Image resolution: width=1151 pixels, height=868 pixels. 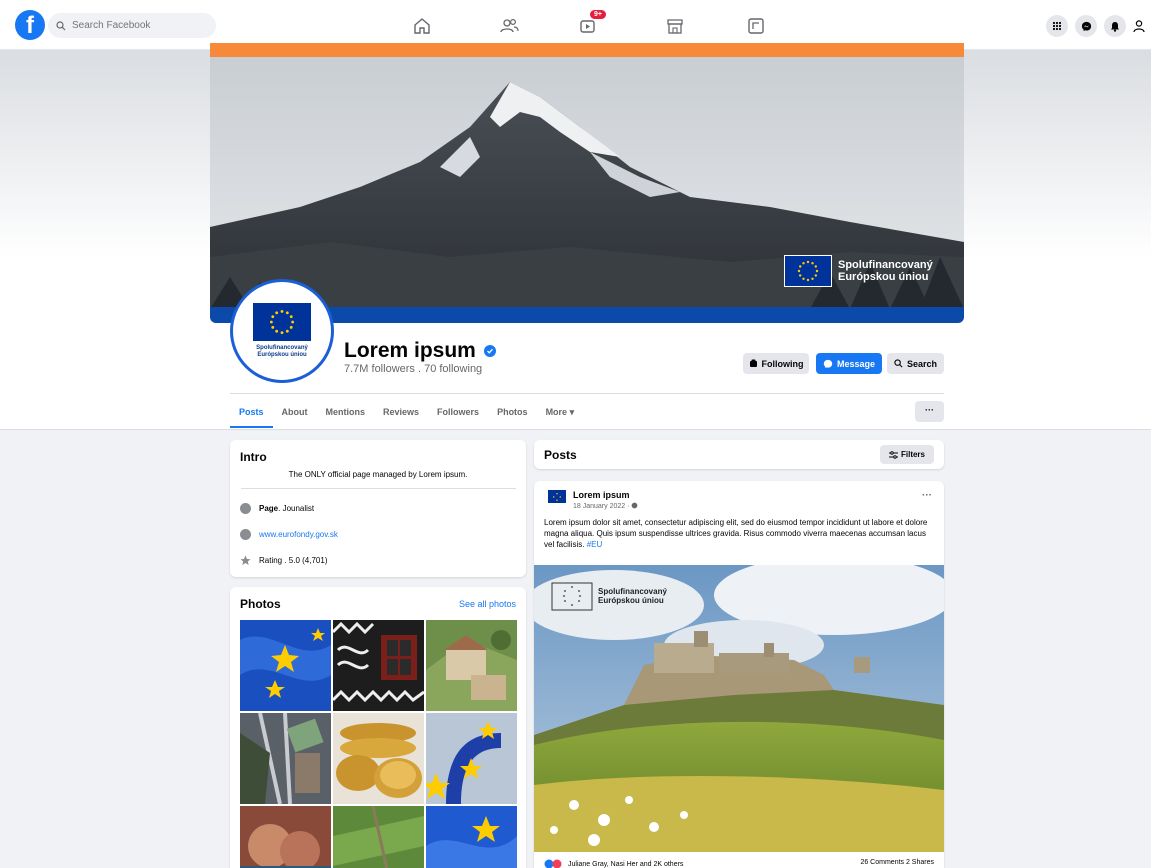 I want to click on notification-badge: 9+, so click(x=598, y=14).